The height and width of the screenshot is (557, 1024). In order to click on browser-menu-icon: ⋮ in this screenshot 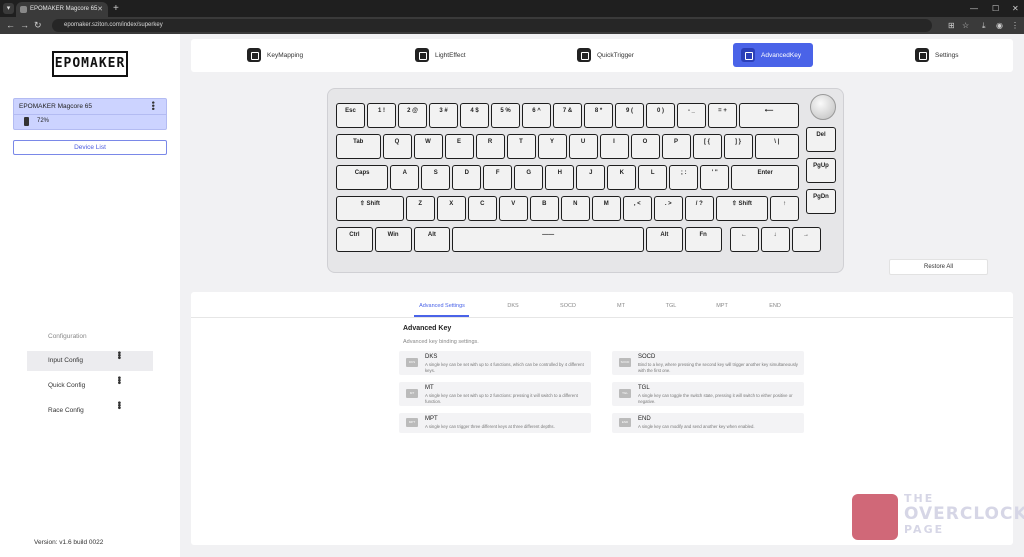, I will do `click(1015, 25)`.